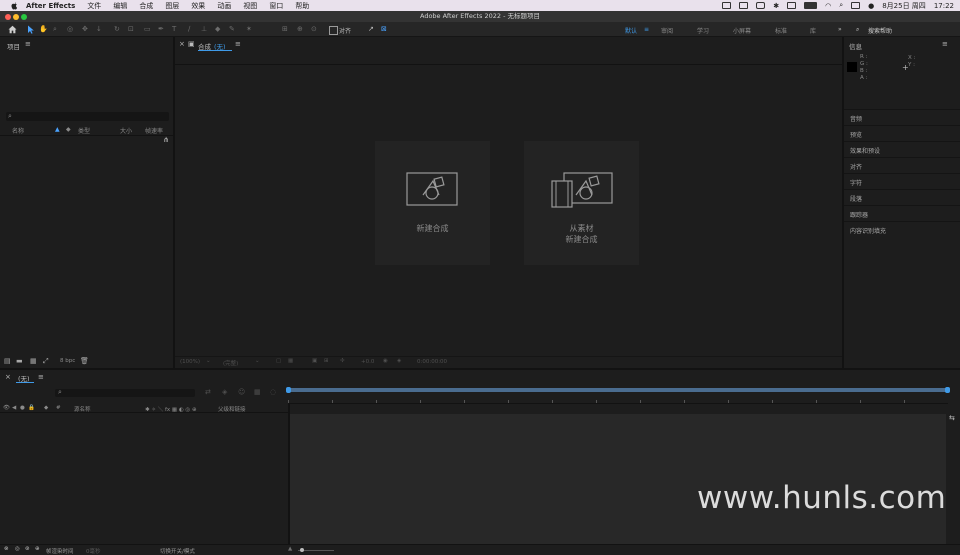 The height and width of the screenshot is (555, 960). I want to click on panel-preview: 预览, so click(902, 133).